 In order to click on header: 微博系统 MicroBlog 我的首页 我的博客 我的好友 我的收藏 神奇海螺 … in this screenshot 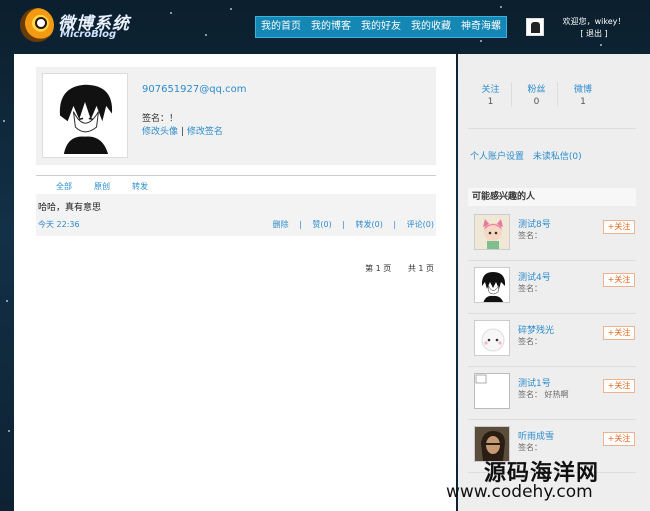, I will do `click(325, 26)`.